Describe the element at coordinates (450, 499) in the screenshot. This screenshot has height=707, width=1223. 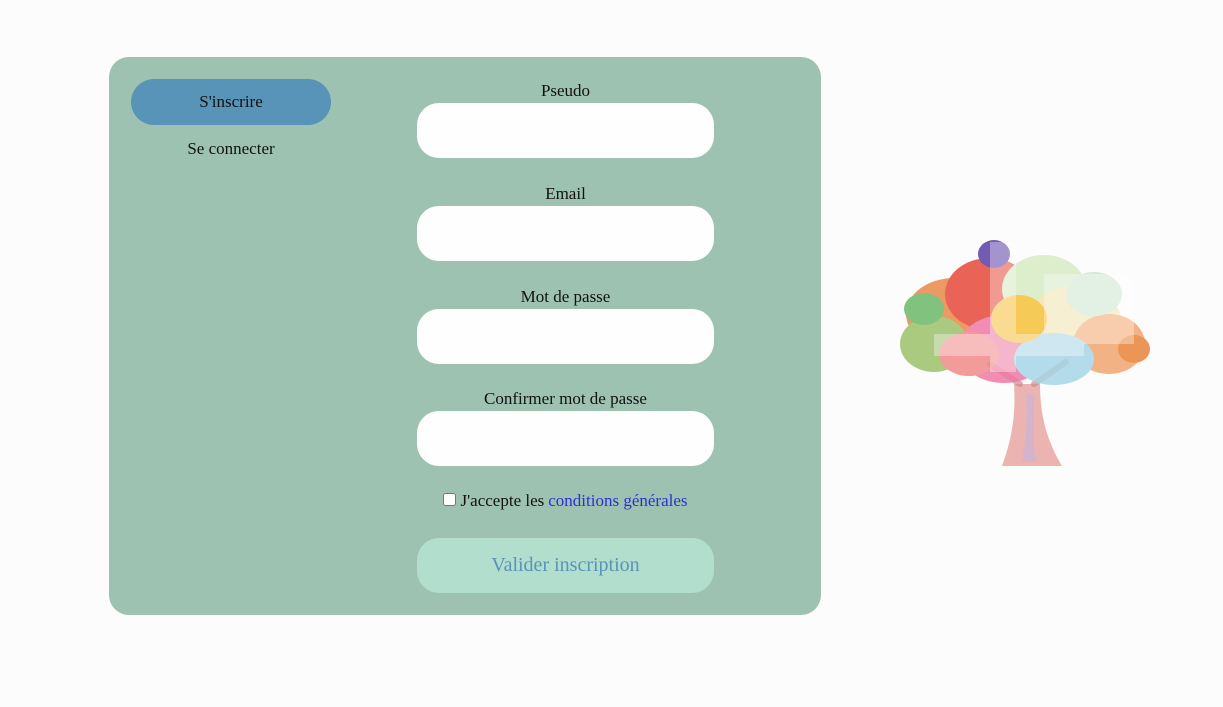
I see `terms-checkbox` at that location.